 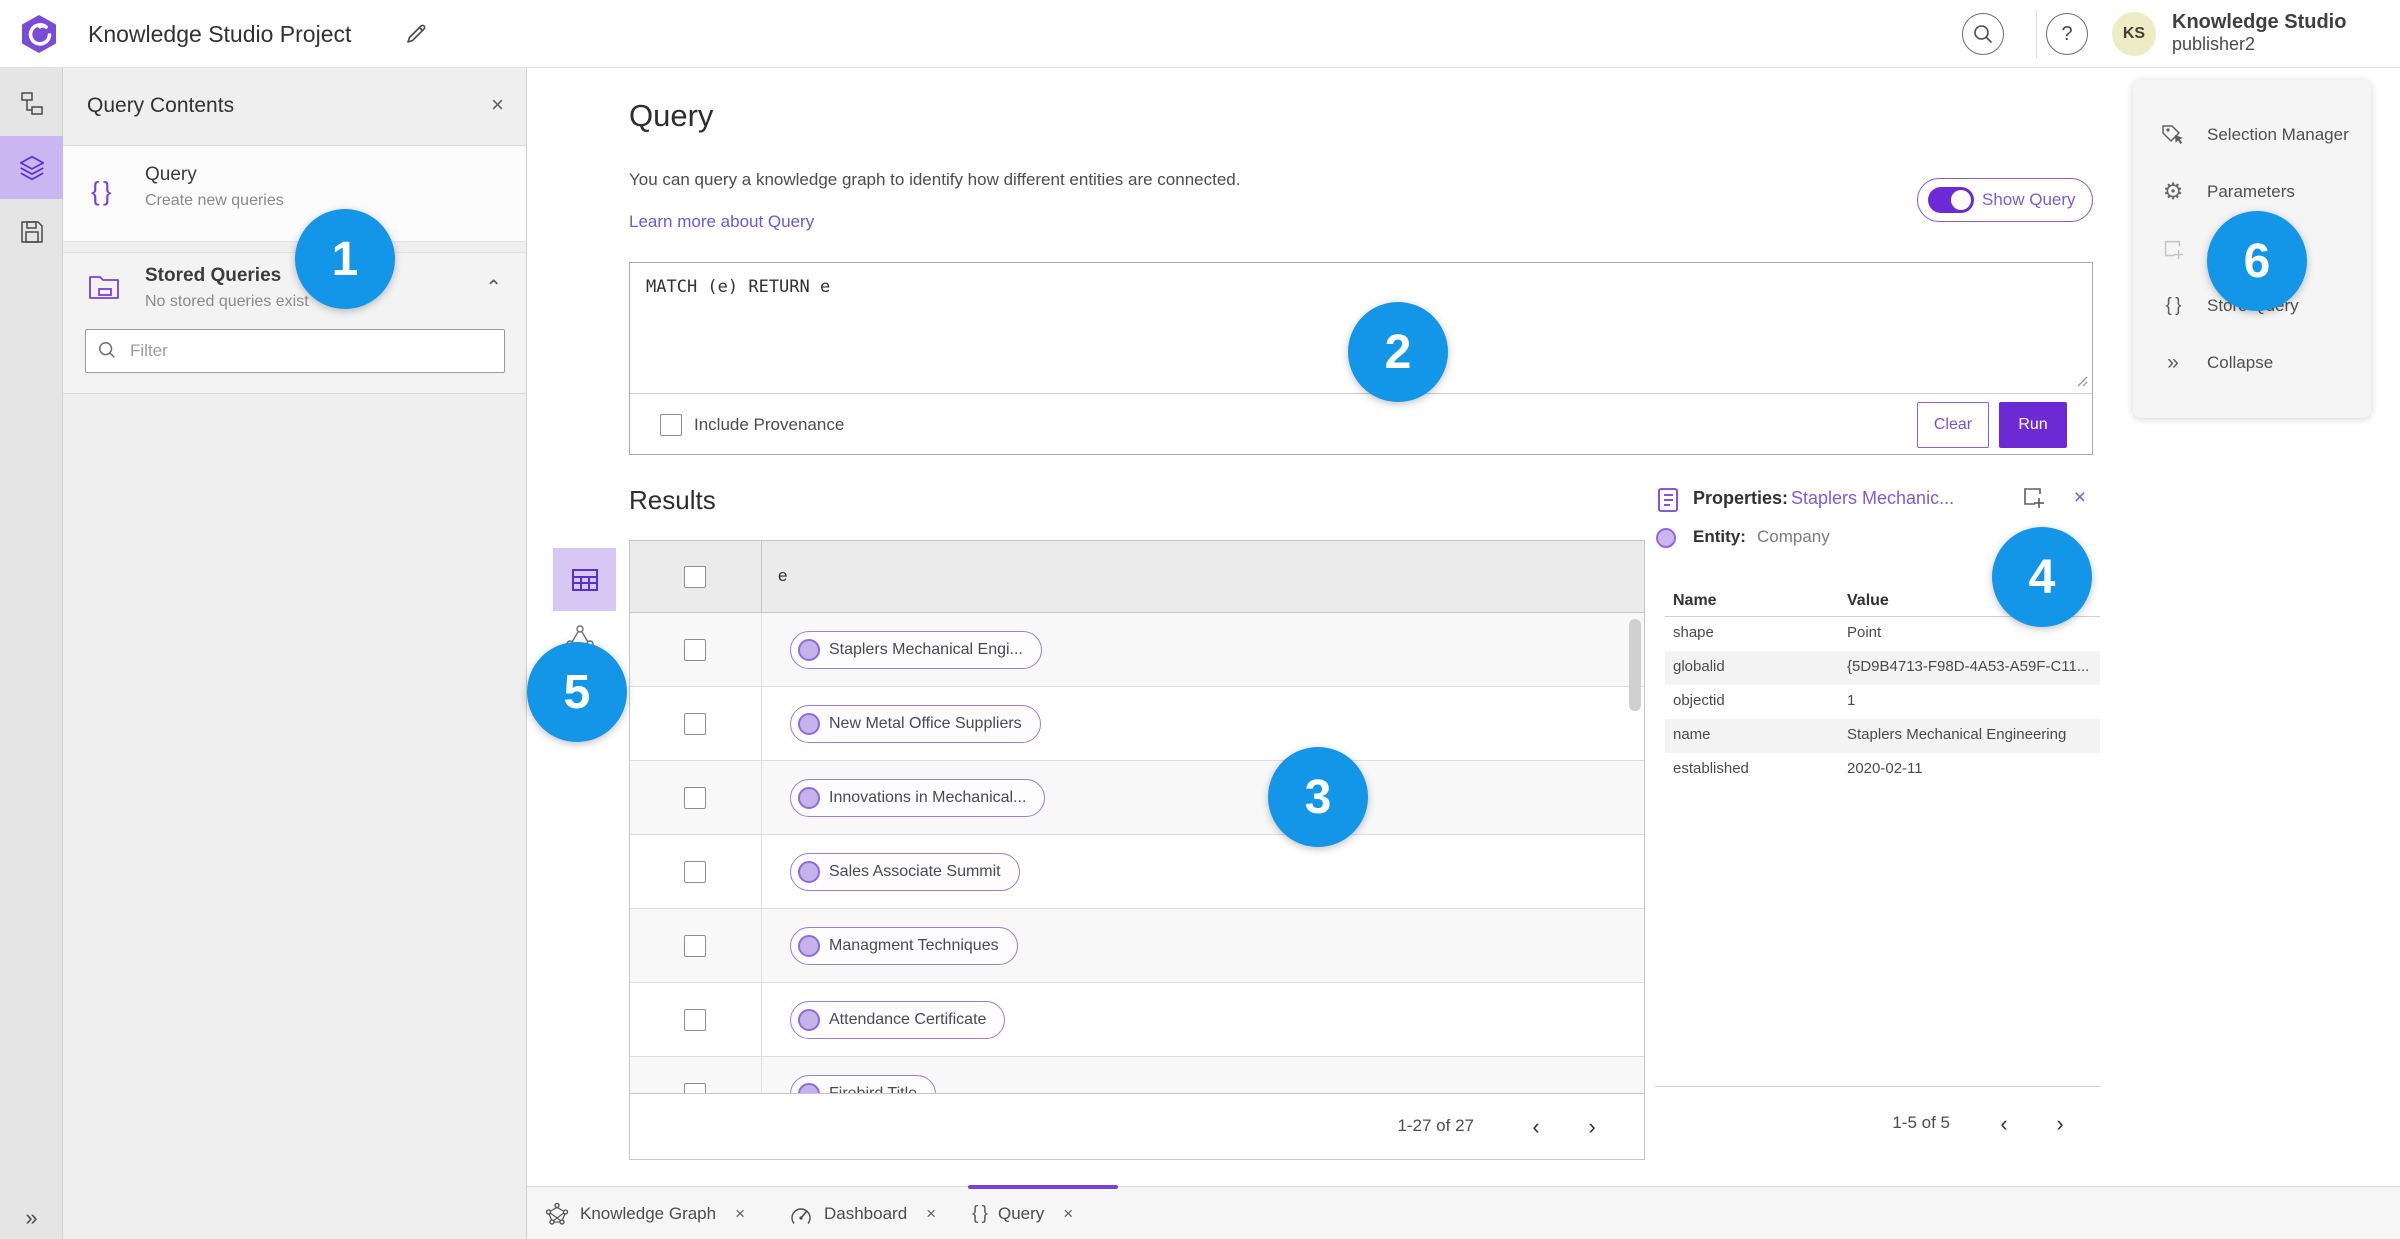 I want to click on entity-chip: Attendance Certificate, so click(x=898, y=1020).